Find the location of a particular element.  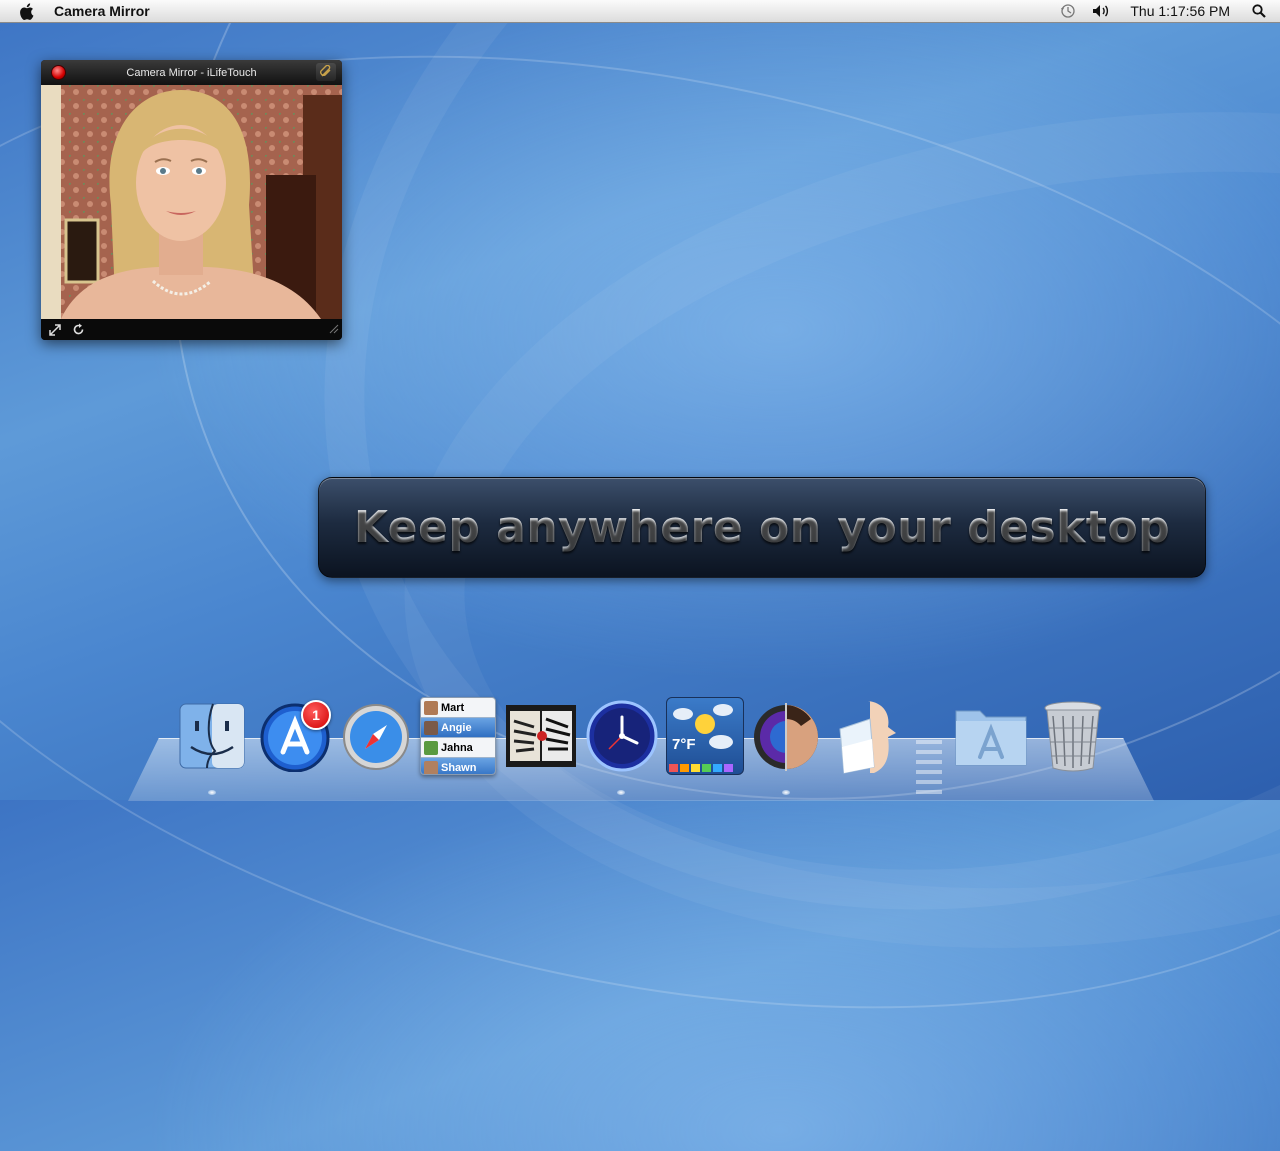

trash-icon is located at coordinates (1073, 736).